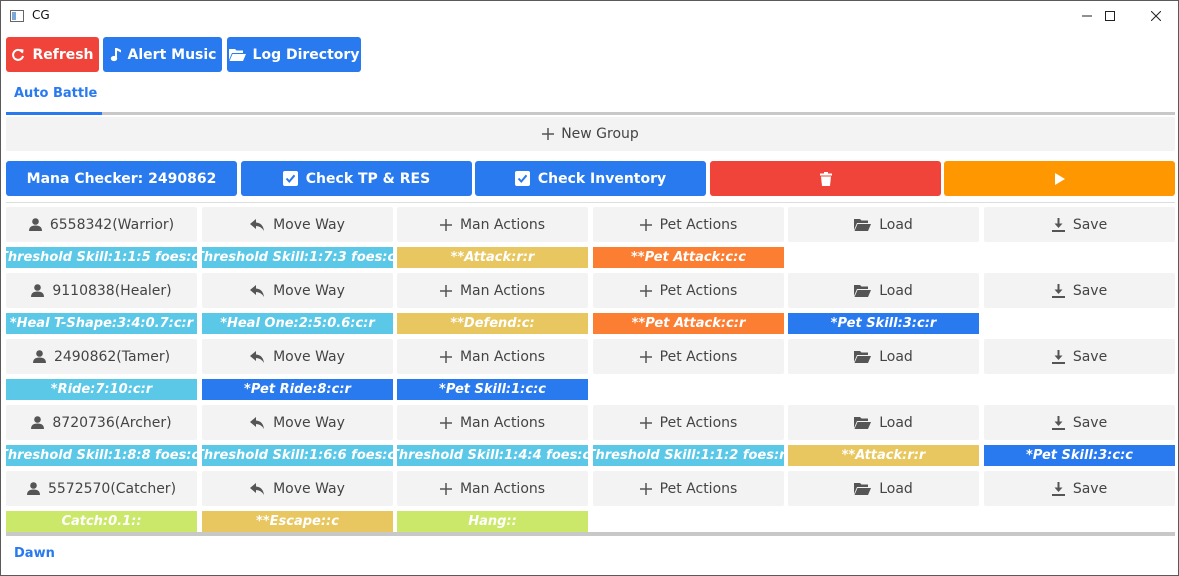 Image resolution: width=1179 pixels, height=576 pixels. I want to click on member-name: 2490862(Tamer), so click(112, 356).